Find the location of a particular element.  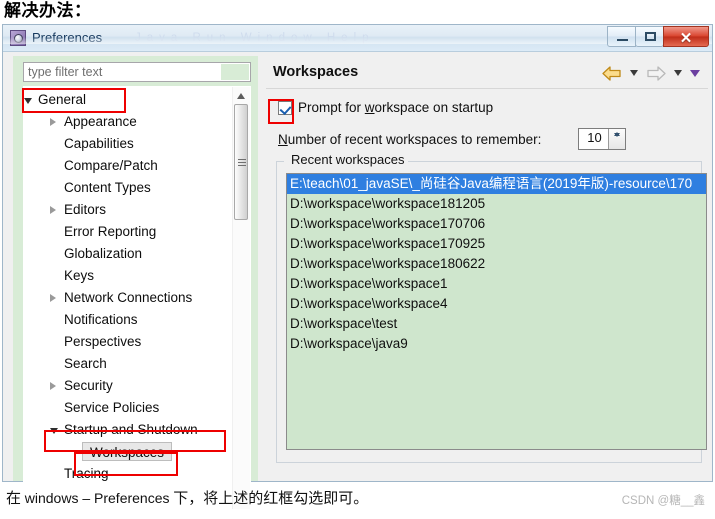

tree-item-label: Service Policies is located at coordinates (112, 407).